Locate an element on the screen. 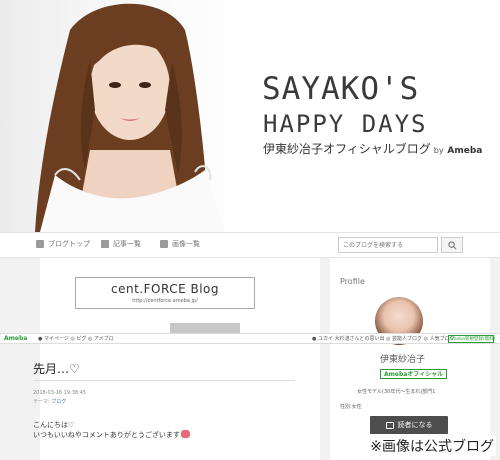 This screenshot has height=460, width=500. nav-image-list: 画像一覧 is located at coordinates (180, 244).